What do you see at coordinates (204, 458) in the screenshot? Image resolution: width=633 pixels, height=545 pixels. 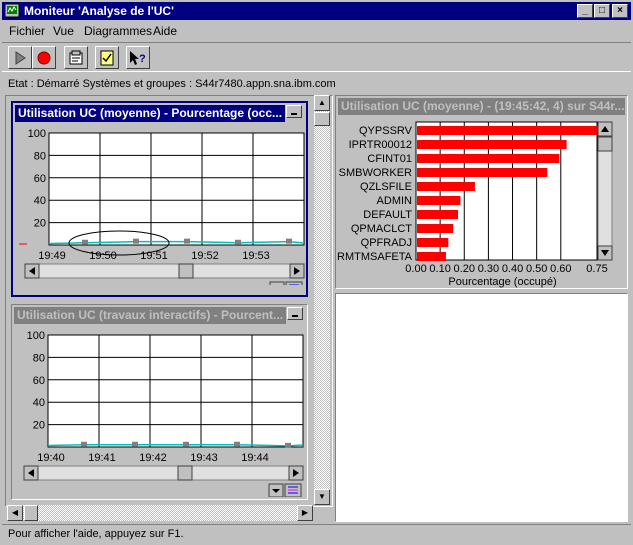 I see `x-tick-label: 19:43` at bounding box center [204, 458].